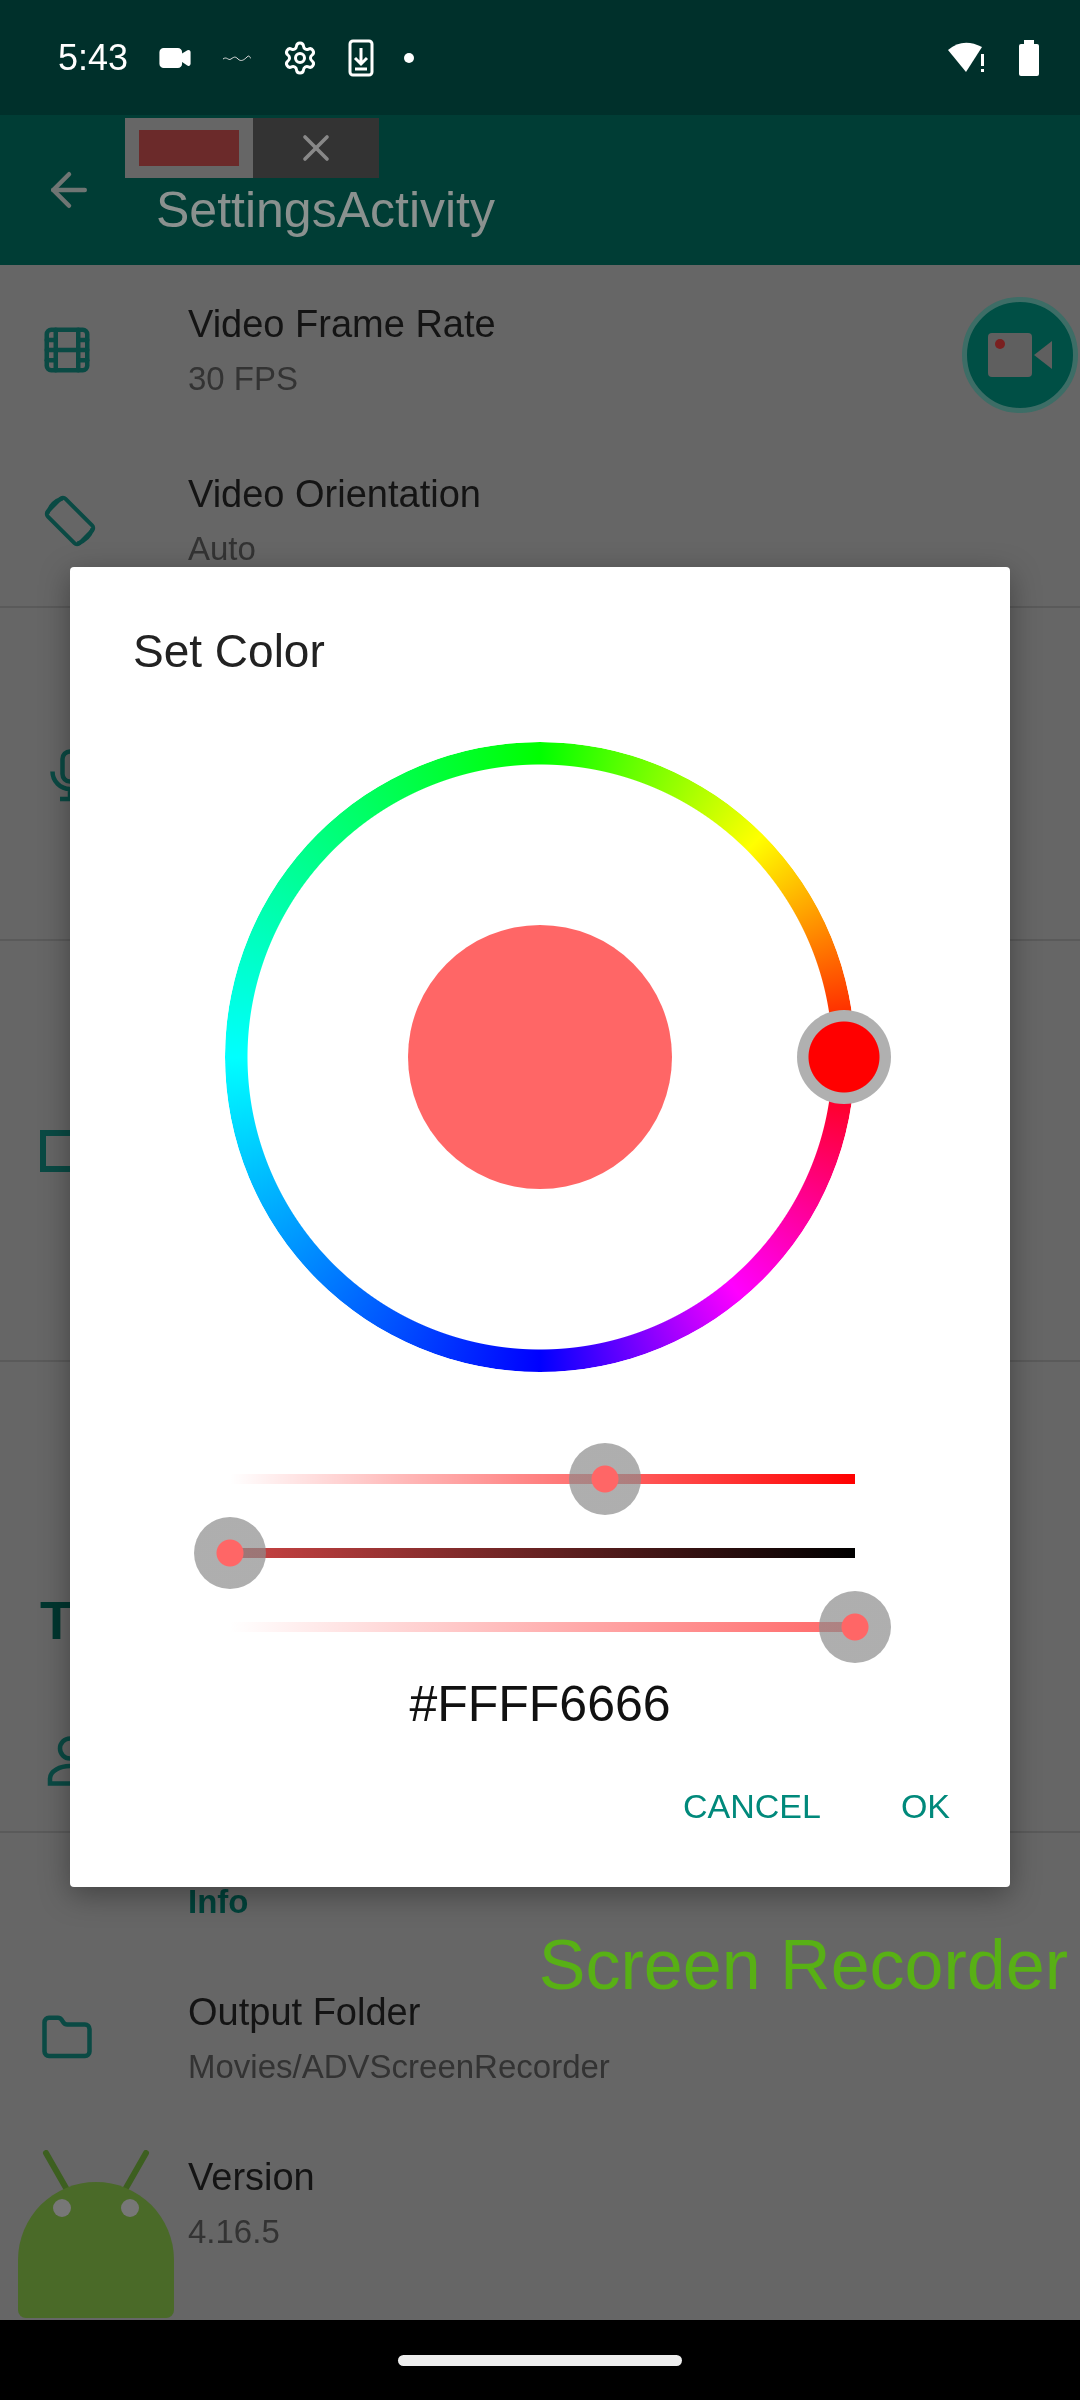 The image size is (1080, 2400). What do you see at coordinates (540, 2360) in the screenshot?
I see `home-indicator` at bounding box center [540, 2360].